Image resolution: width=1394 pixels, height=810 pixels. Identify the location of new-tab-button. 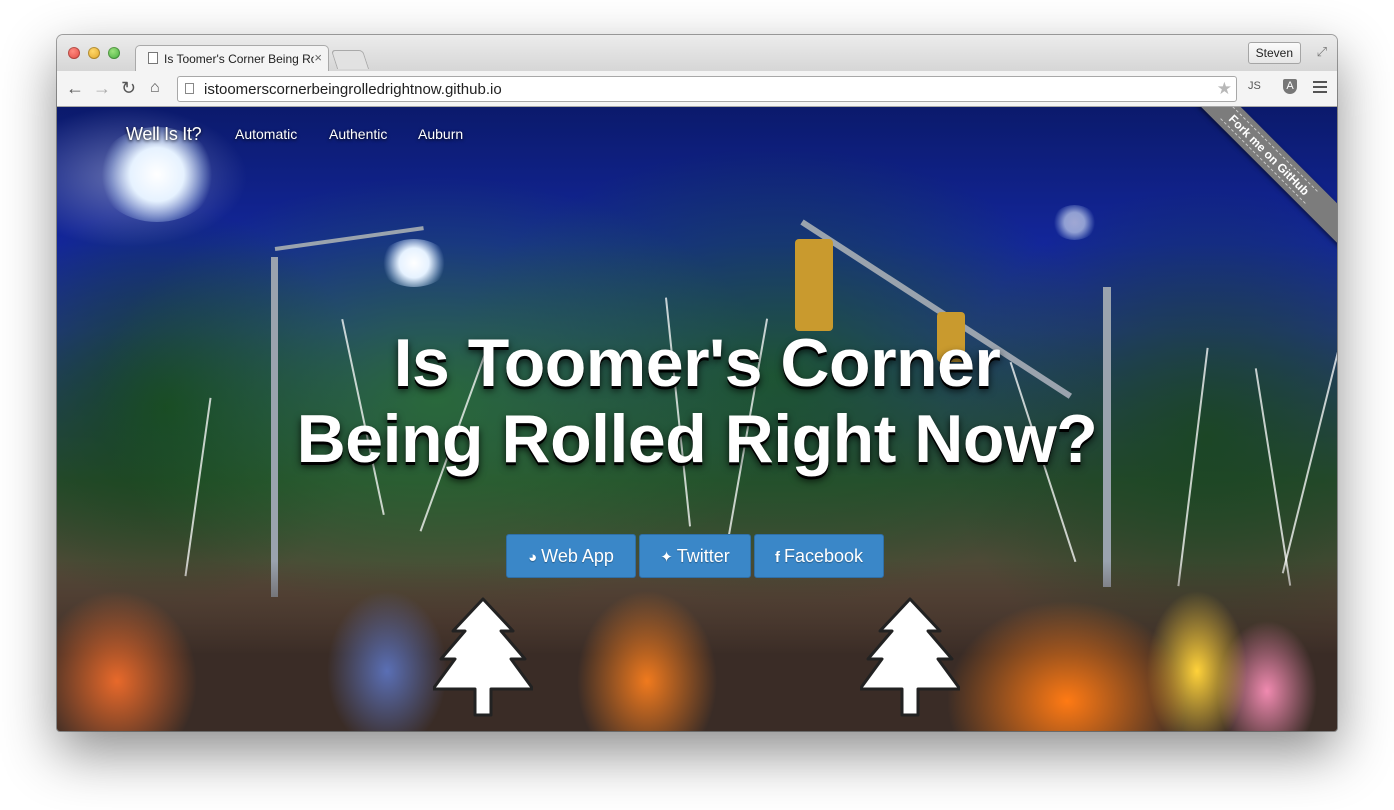
(350, 59).